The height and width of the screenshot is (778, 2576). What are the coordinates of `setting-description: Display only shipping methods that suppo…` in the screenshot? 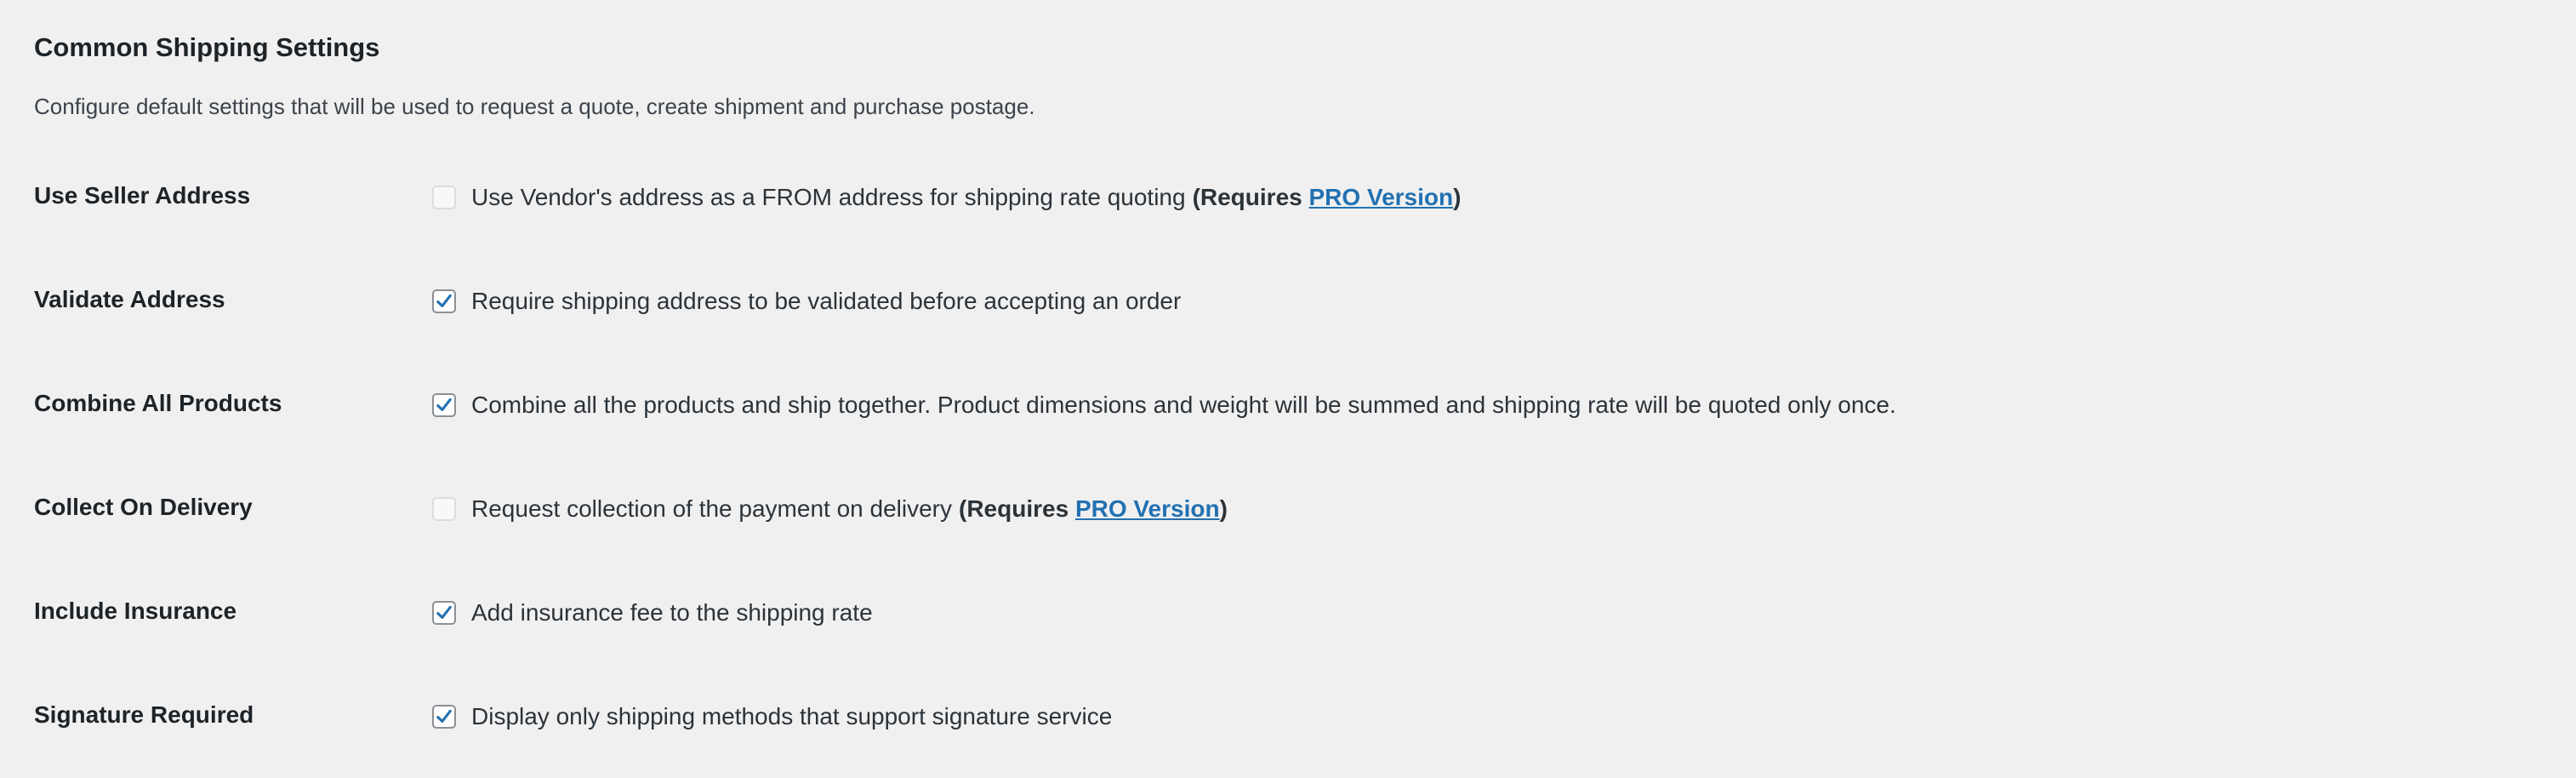 It's located at (792, 716).